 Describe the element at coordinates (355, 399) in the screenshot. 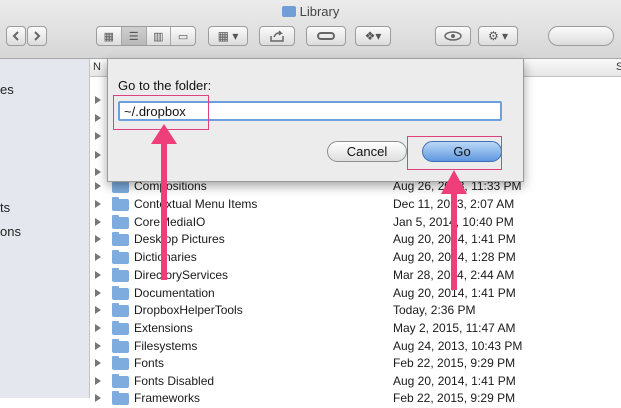

I see `list-item: Frameworks Feb 22, 2015, 9:29 PM` at that location.